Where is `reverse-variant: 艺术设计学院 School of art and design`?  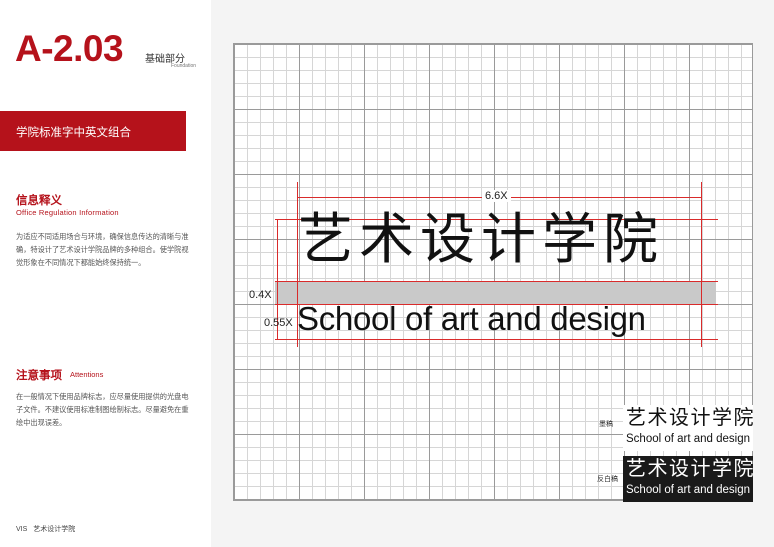
reverse-variant: 艺术设计学院 School of art and design is located at coordinates (689, 479).